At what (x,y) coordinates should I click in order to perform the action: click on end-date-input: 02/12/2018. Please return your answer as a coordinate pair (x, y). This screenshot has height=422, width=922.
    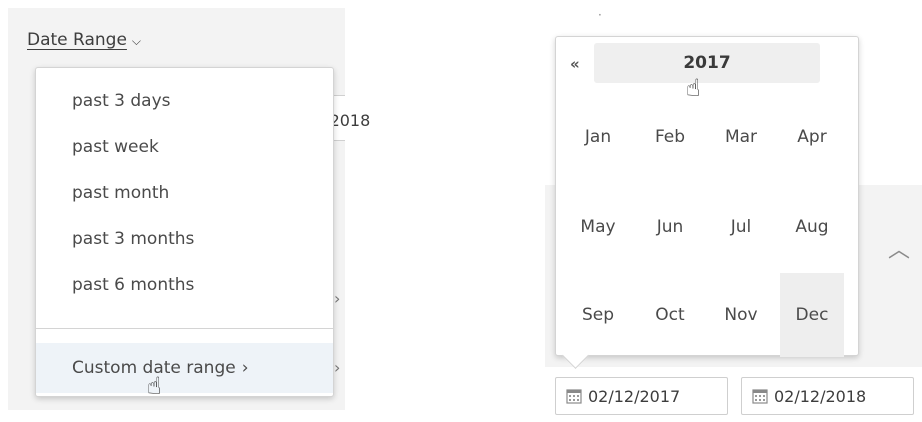
    Looking at the image, I should click on (827, 396).